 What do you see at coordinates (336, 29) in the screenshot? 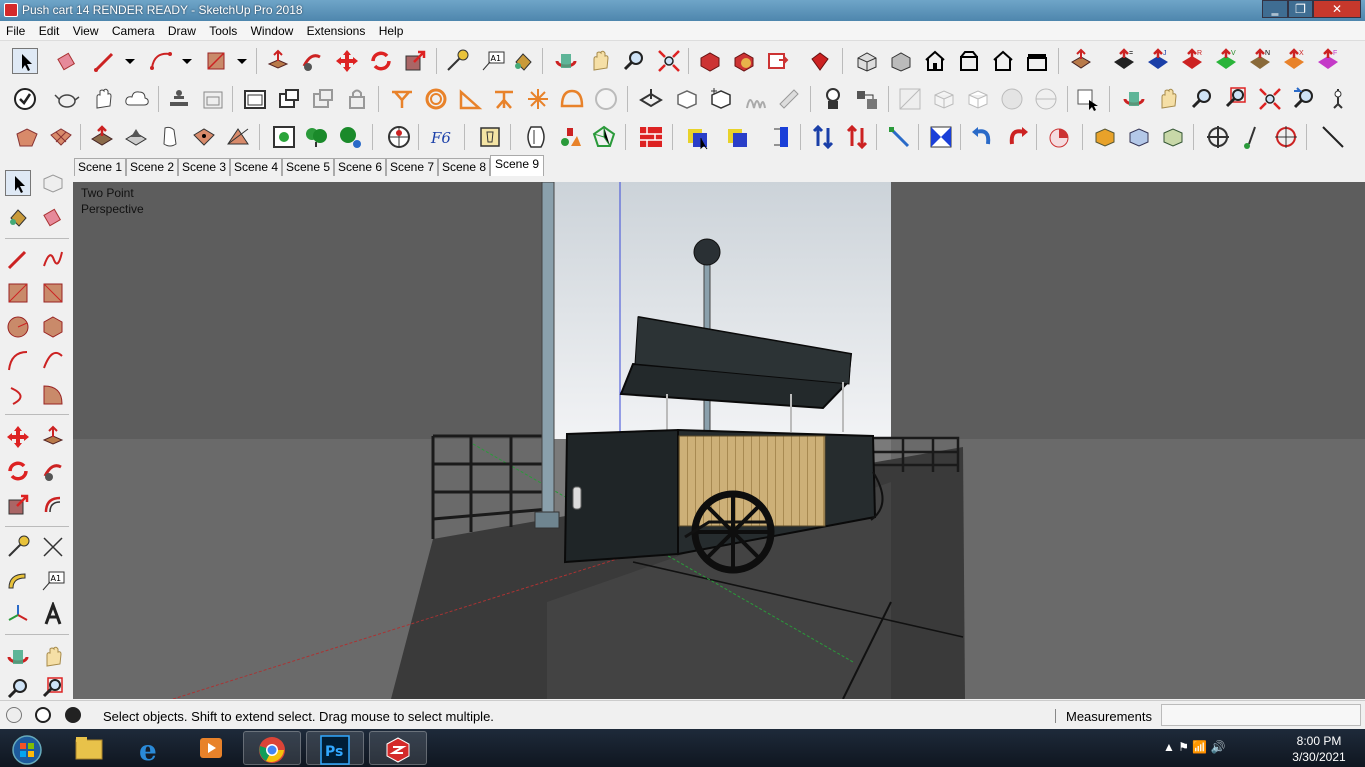
I see `menu-extensions: Extensions` at bounding box center [336, 29].